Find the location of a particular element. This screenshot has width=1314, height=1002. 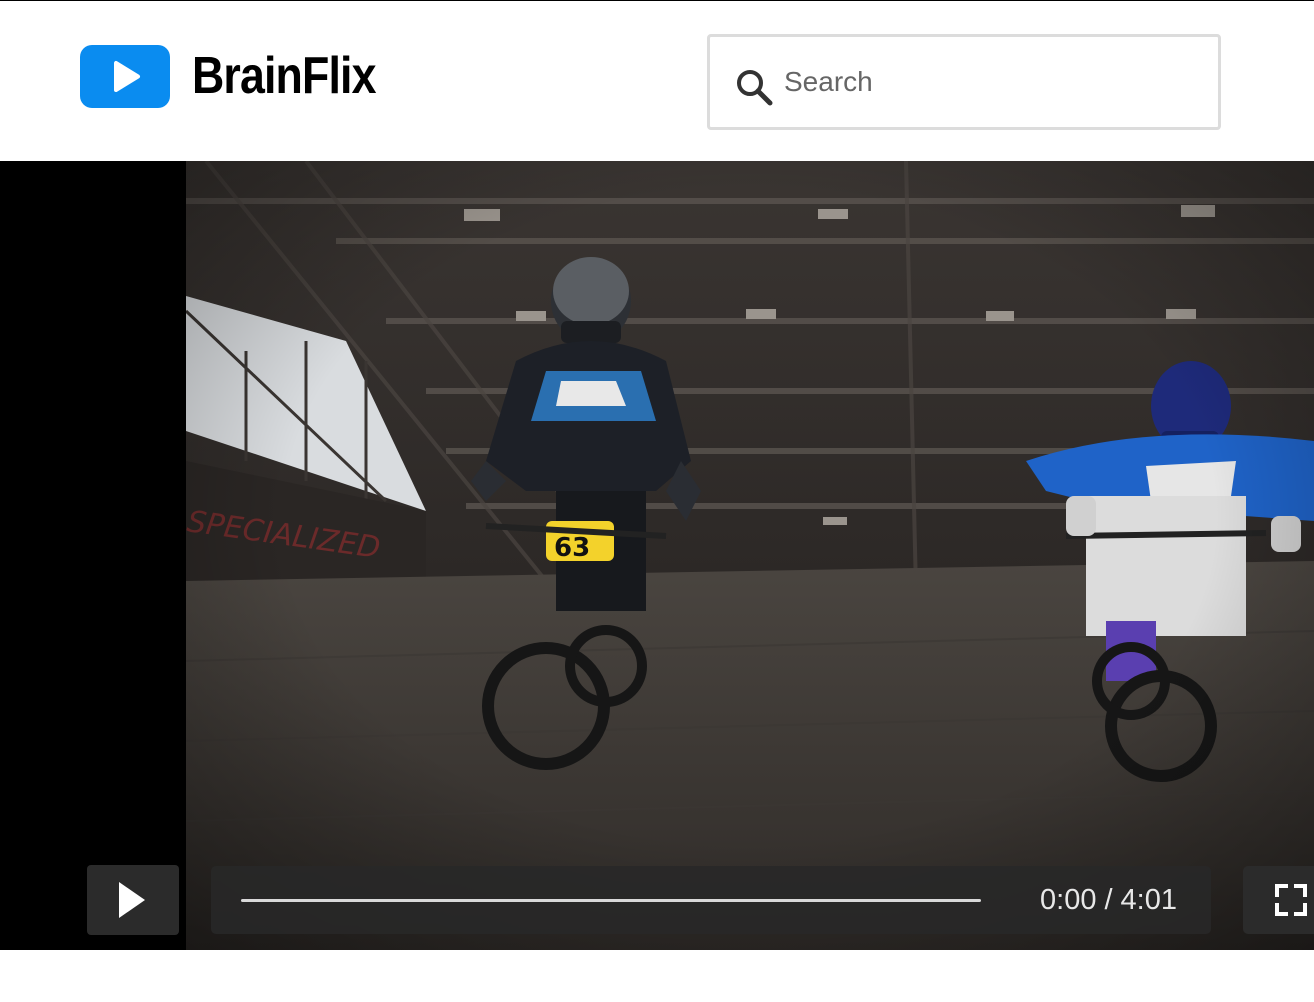

search-icon is located at coordinates (755, 88).